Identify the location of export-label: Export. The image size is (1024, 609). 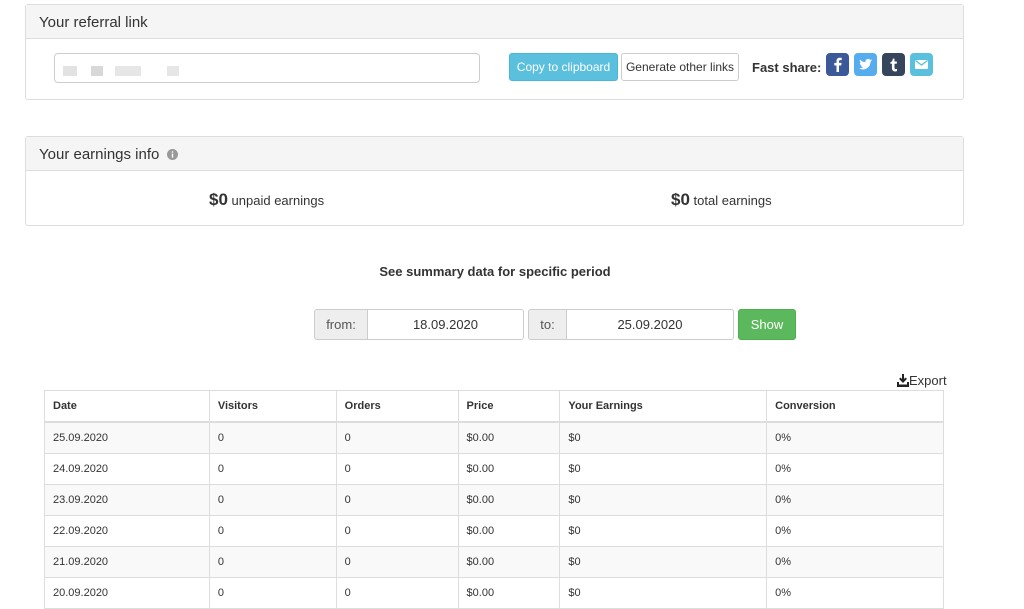
(928, 380).